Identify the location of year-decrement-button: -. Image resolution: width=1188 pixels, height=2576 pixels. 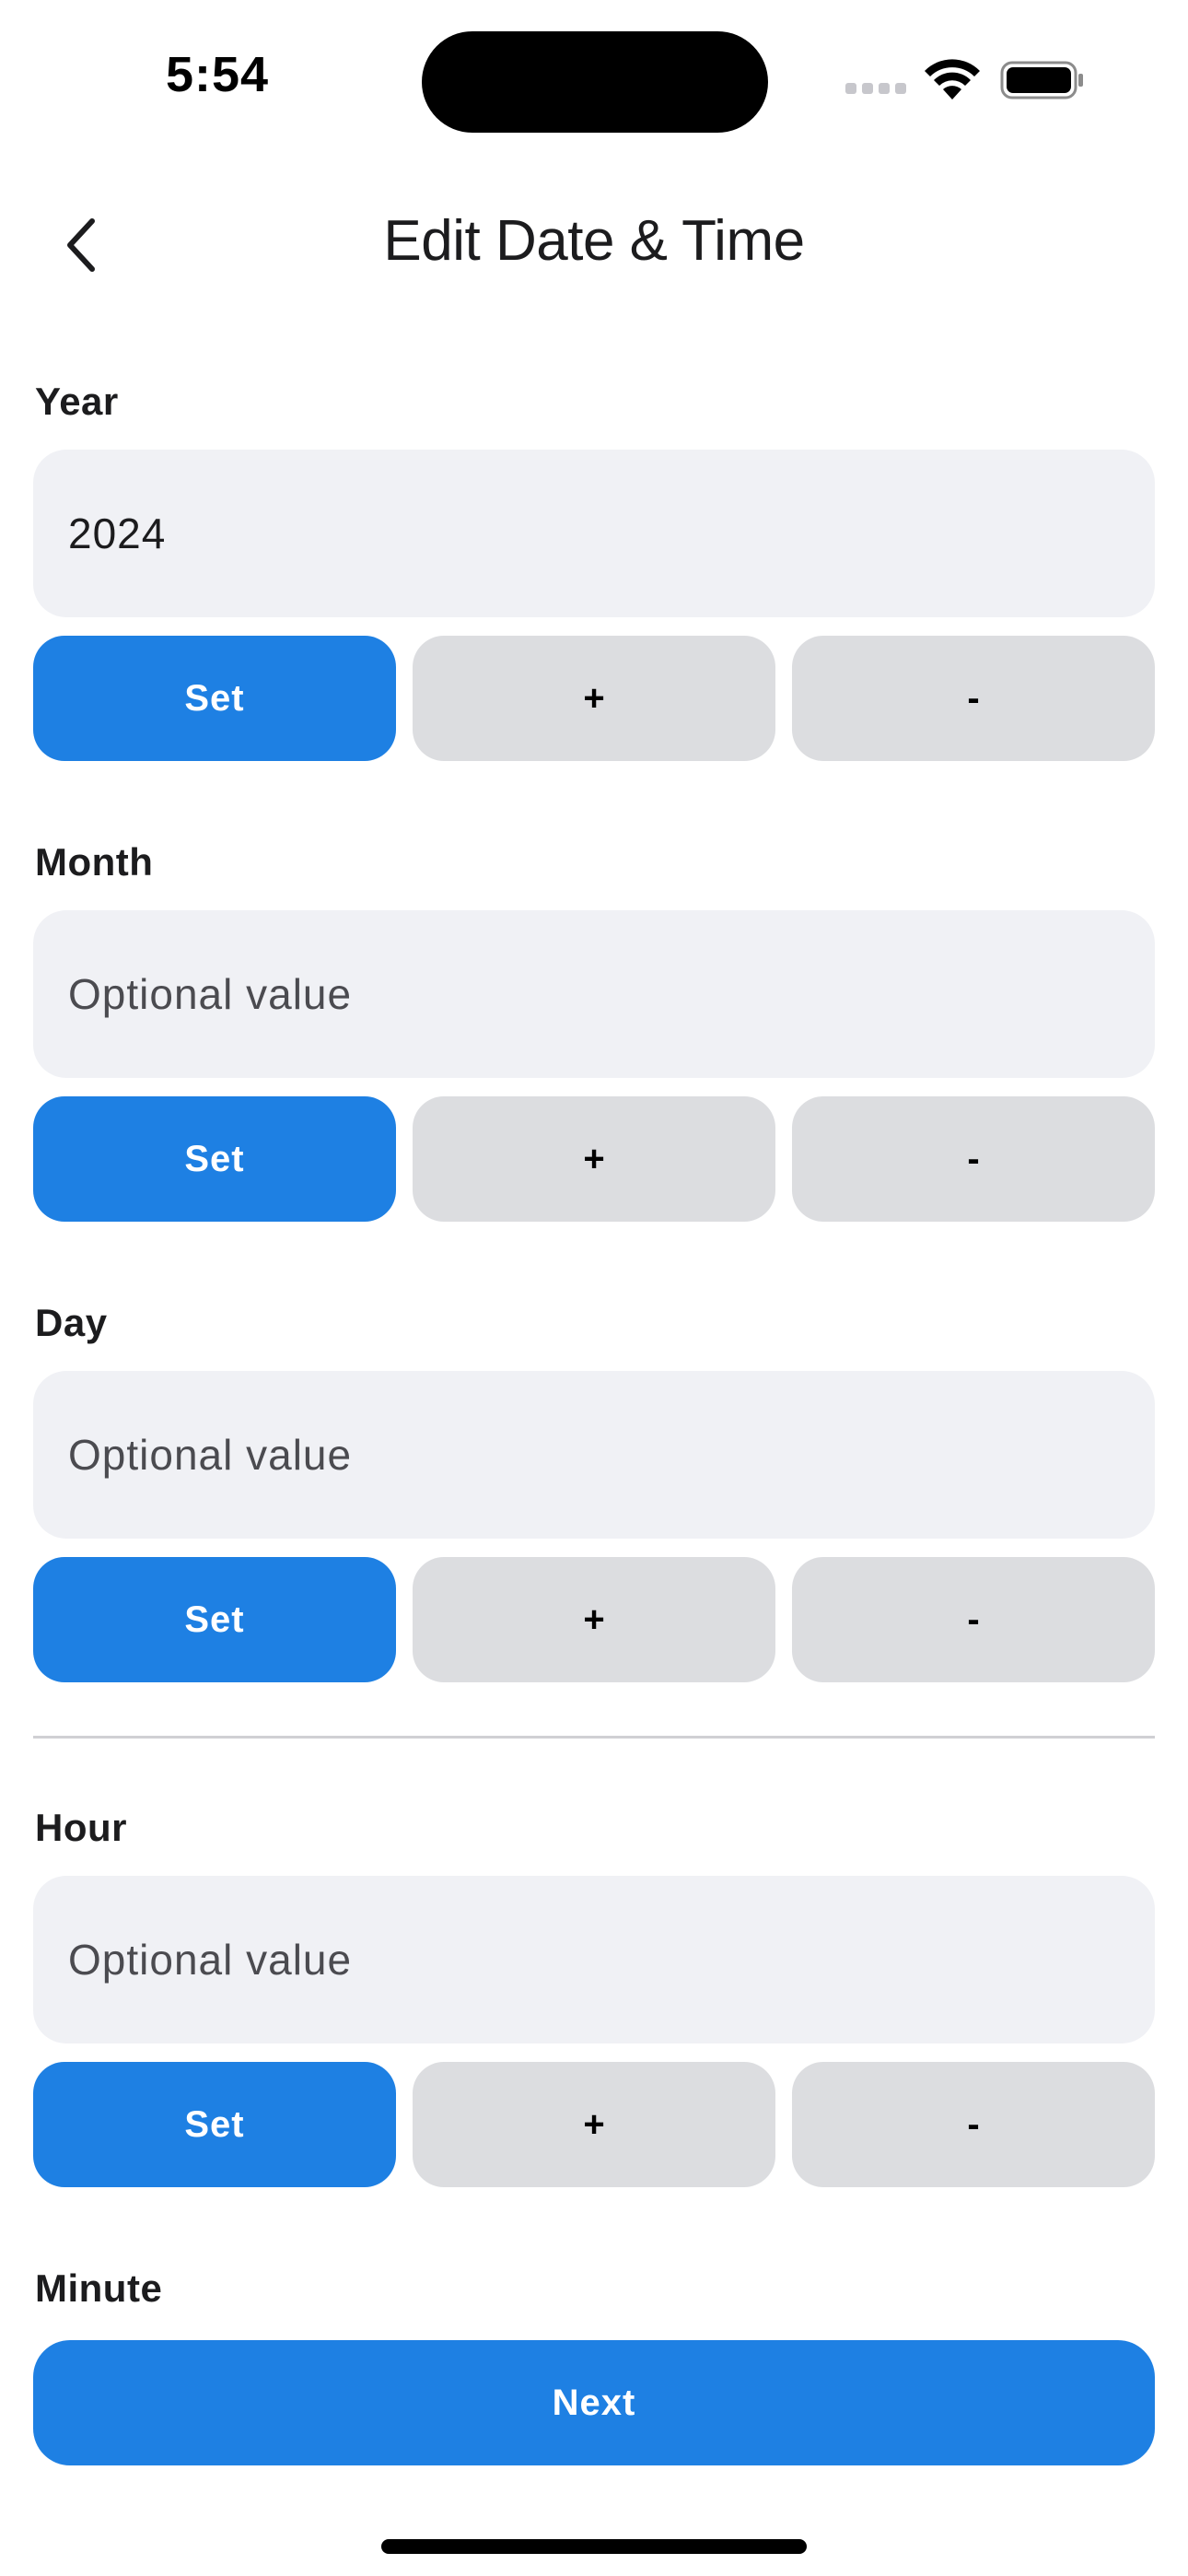
(973, 698).